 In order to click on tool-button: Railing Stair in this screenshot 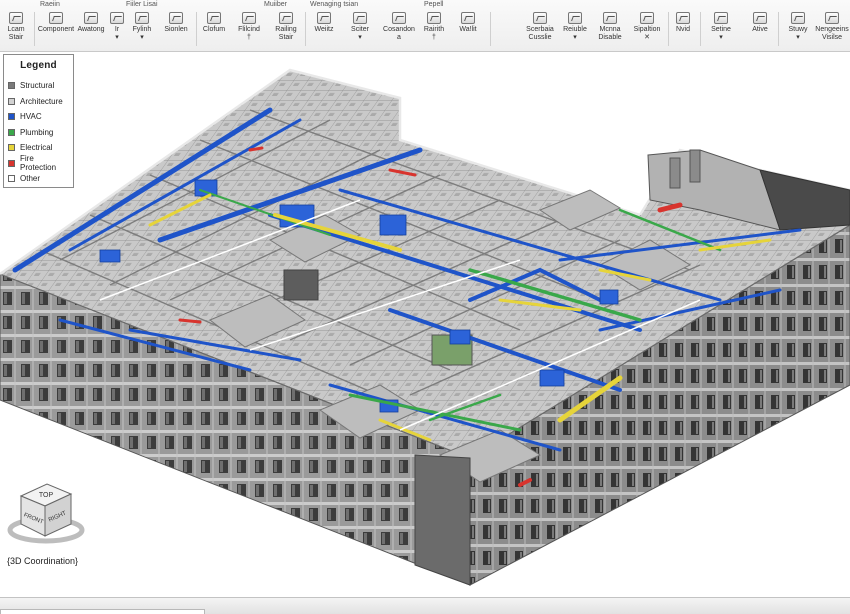, I will do `click(286, 31)`.